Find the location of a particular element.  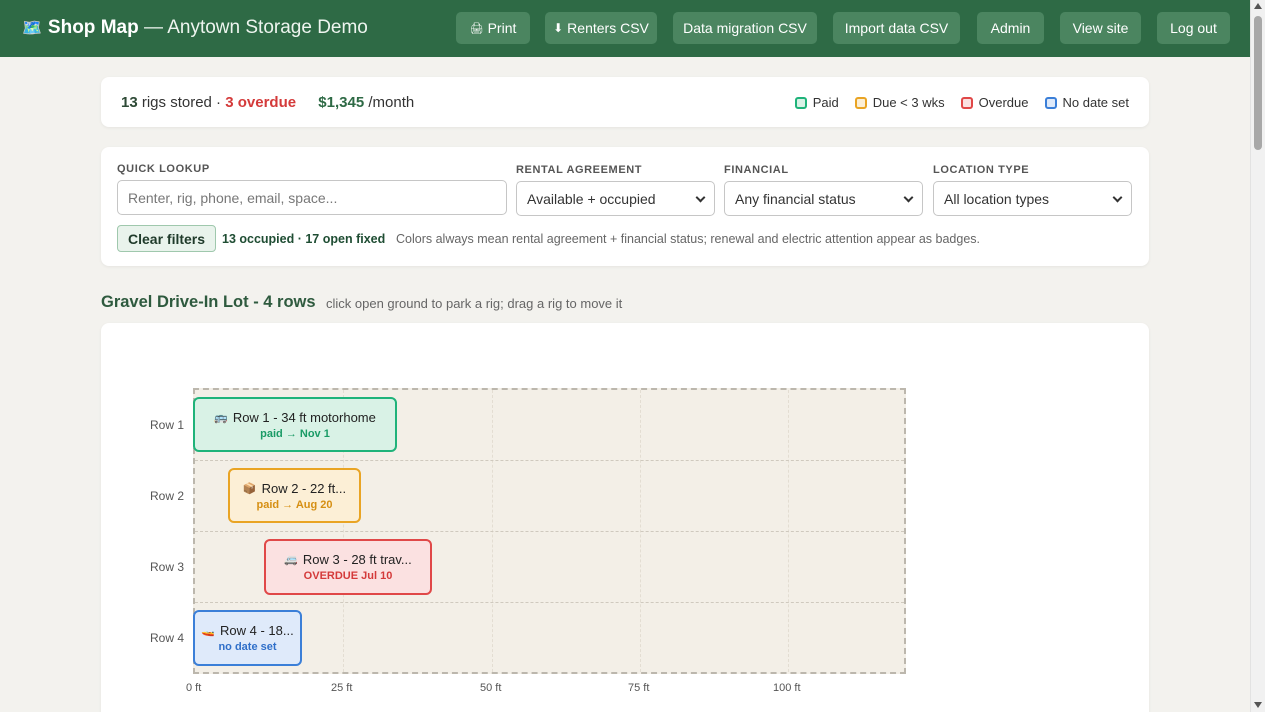

row-label: Row 2 is located at coordinates (167, 496).